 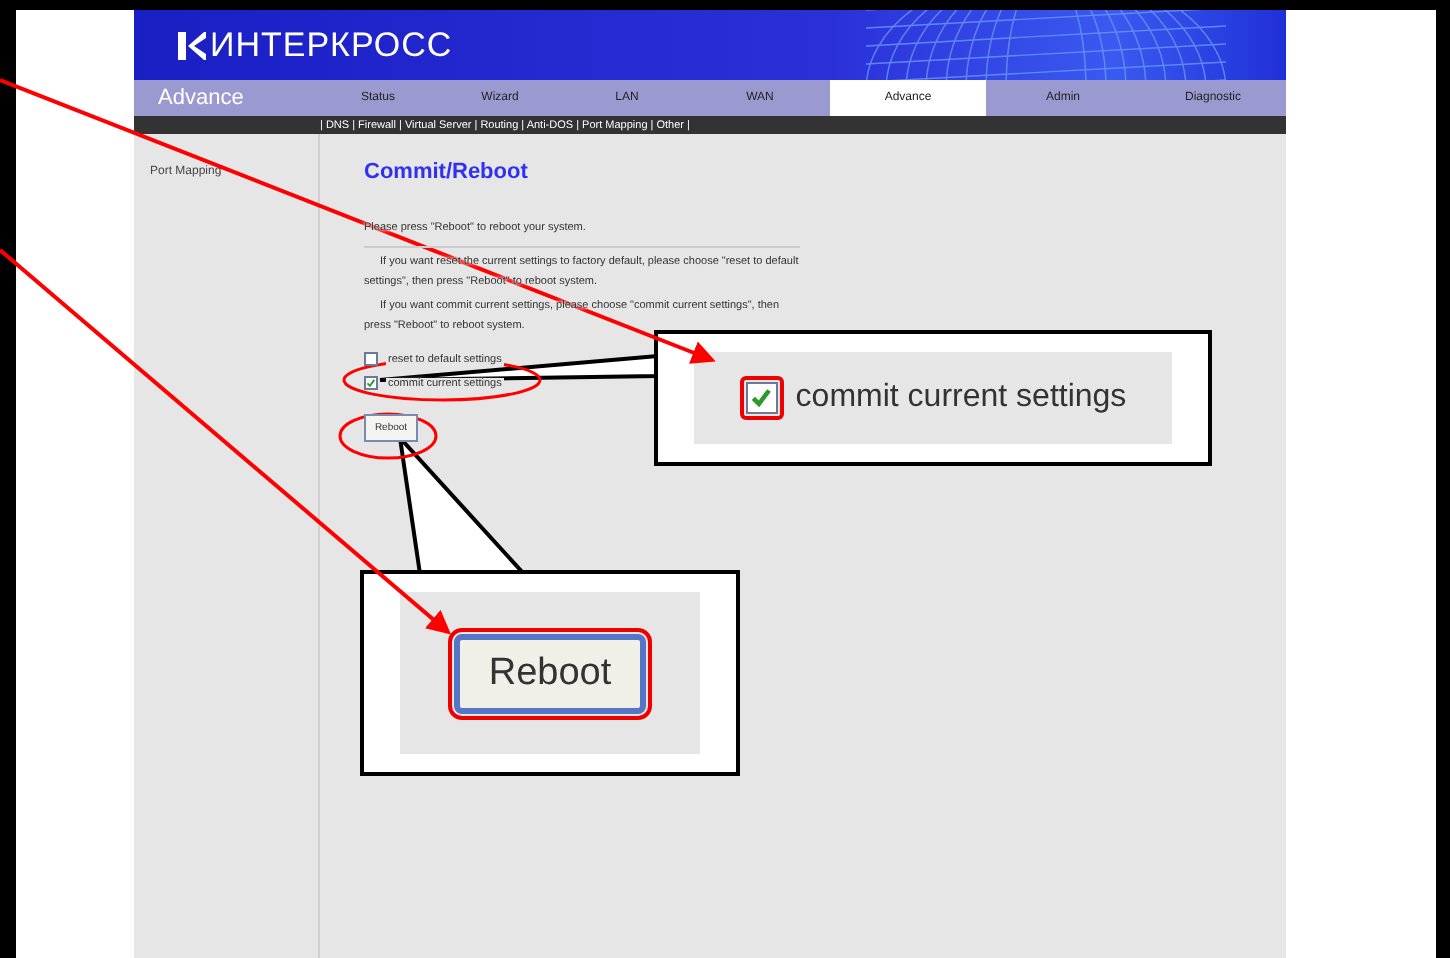 I want to click on logo: ИНТЕРКРОСС, so click(x=331, y=45).